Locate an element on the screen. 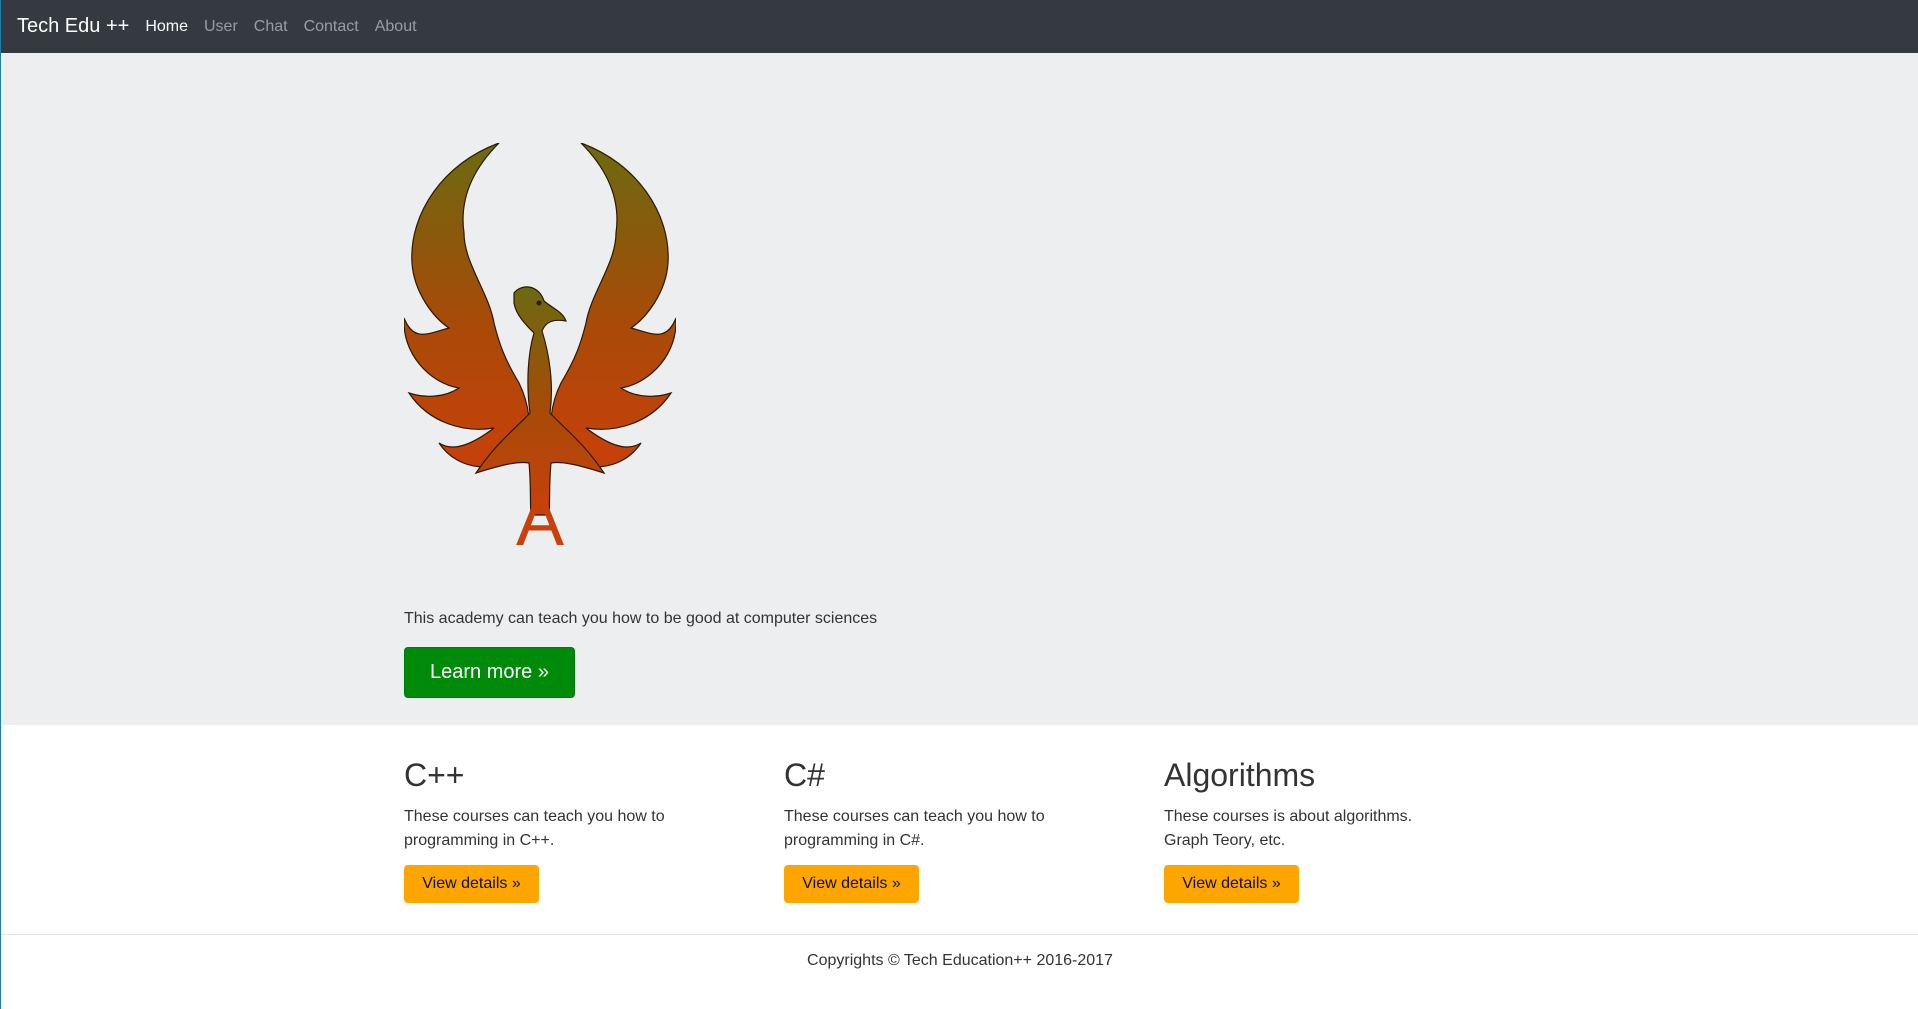 Image resolution: width=1918 pixels, height=1009 pixels. nav-chat: Chat is located at coordinates (271, 27).